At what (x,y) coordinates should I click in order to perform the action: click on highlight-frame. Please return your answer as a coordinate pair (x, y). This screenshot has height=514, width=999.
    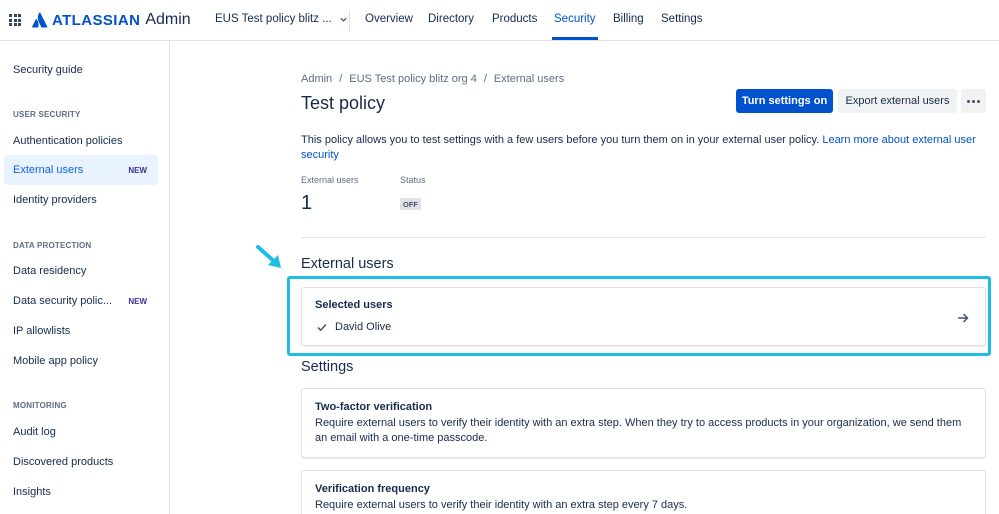
    Looking at the image, I should click on (639, 316).